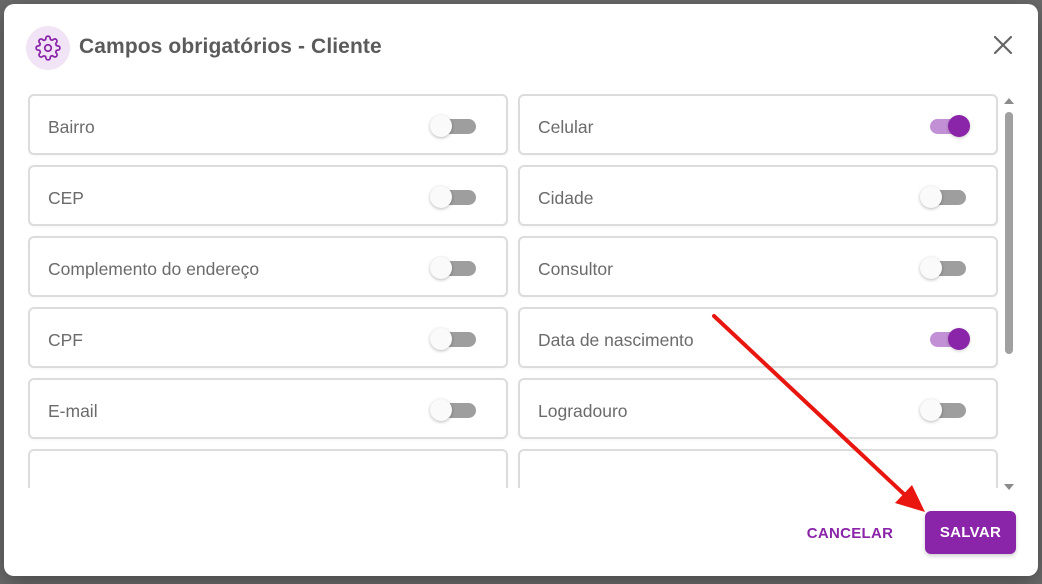 The height and width of the screenshot is (584, 1042). Describe the element at coordinates (65, 340) in the screenshot. I see `field-label: CPF` at that location.